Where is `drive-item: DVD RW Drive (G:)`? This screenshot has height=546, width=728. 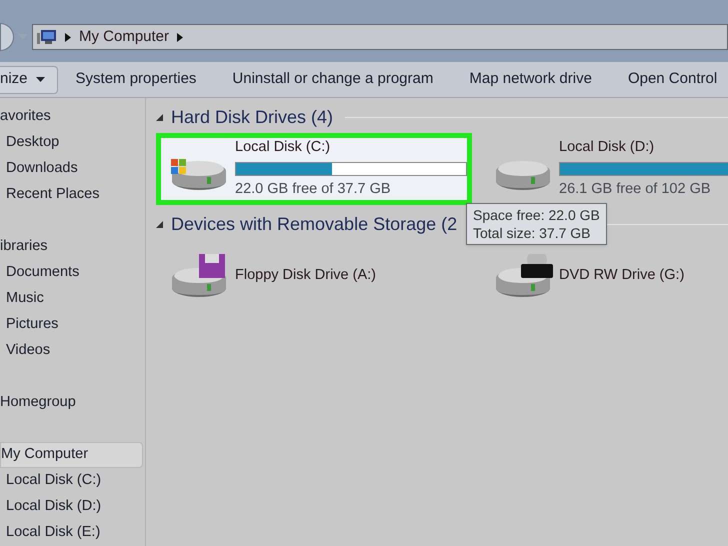 drive-item: DVD RW Drive (G:) is located at coordinates (604, 276).